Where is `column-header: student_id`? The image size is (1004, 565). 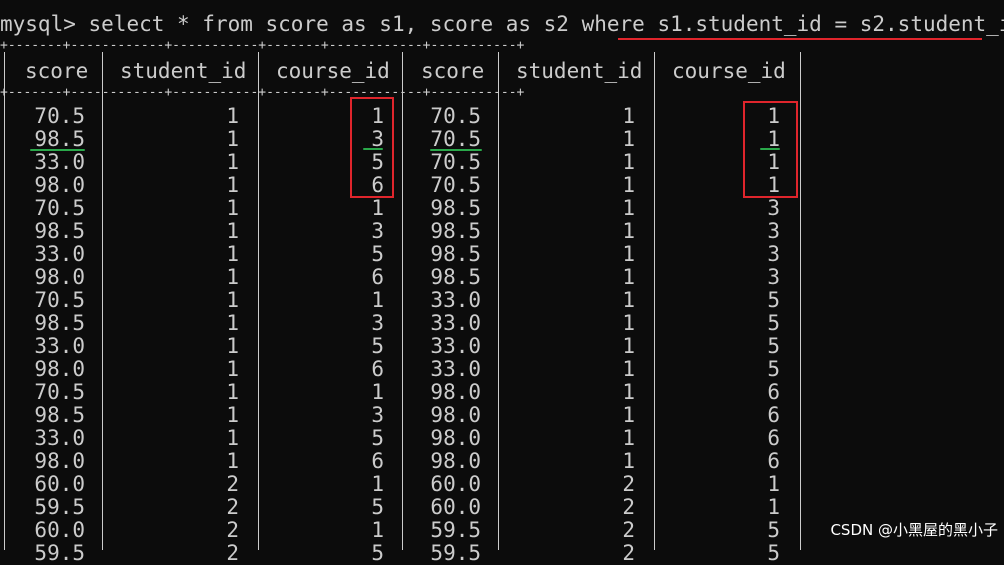
column-header: student_id is located at coordinates (579, 71).